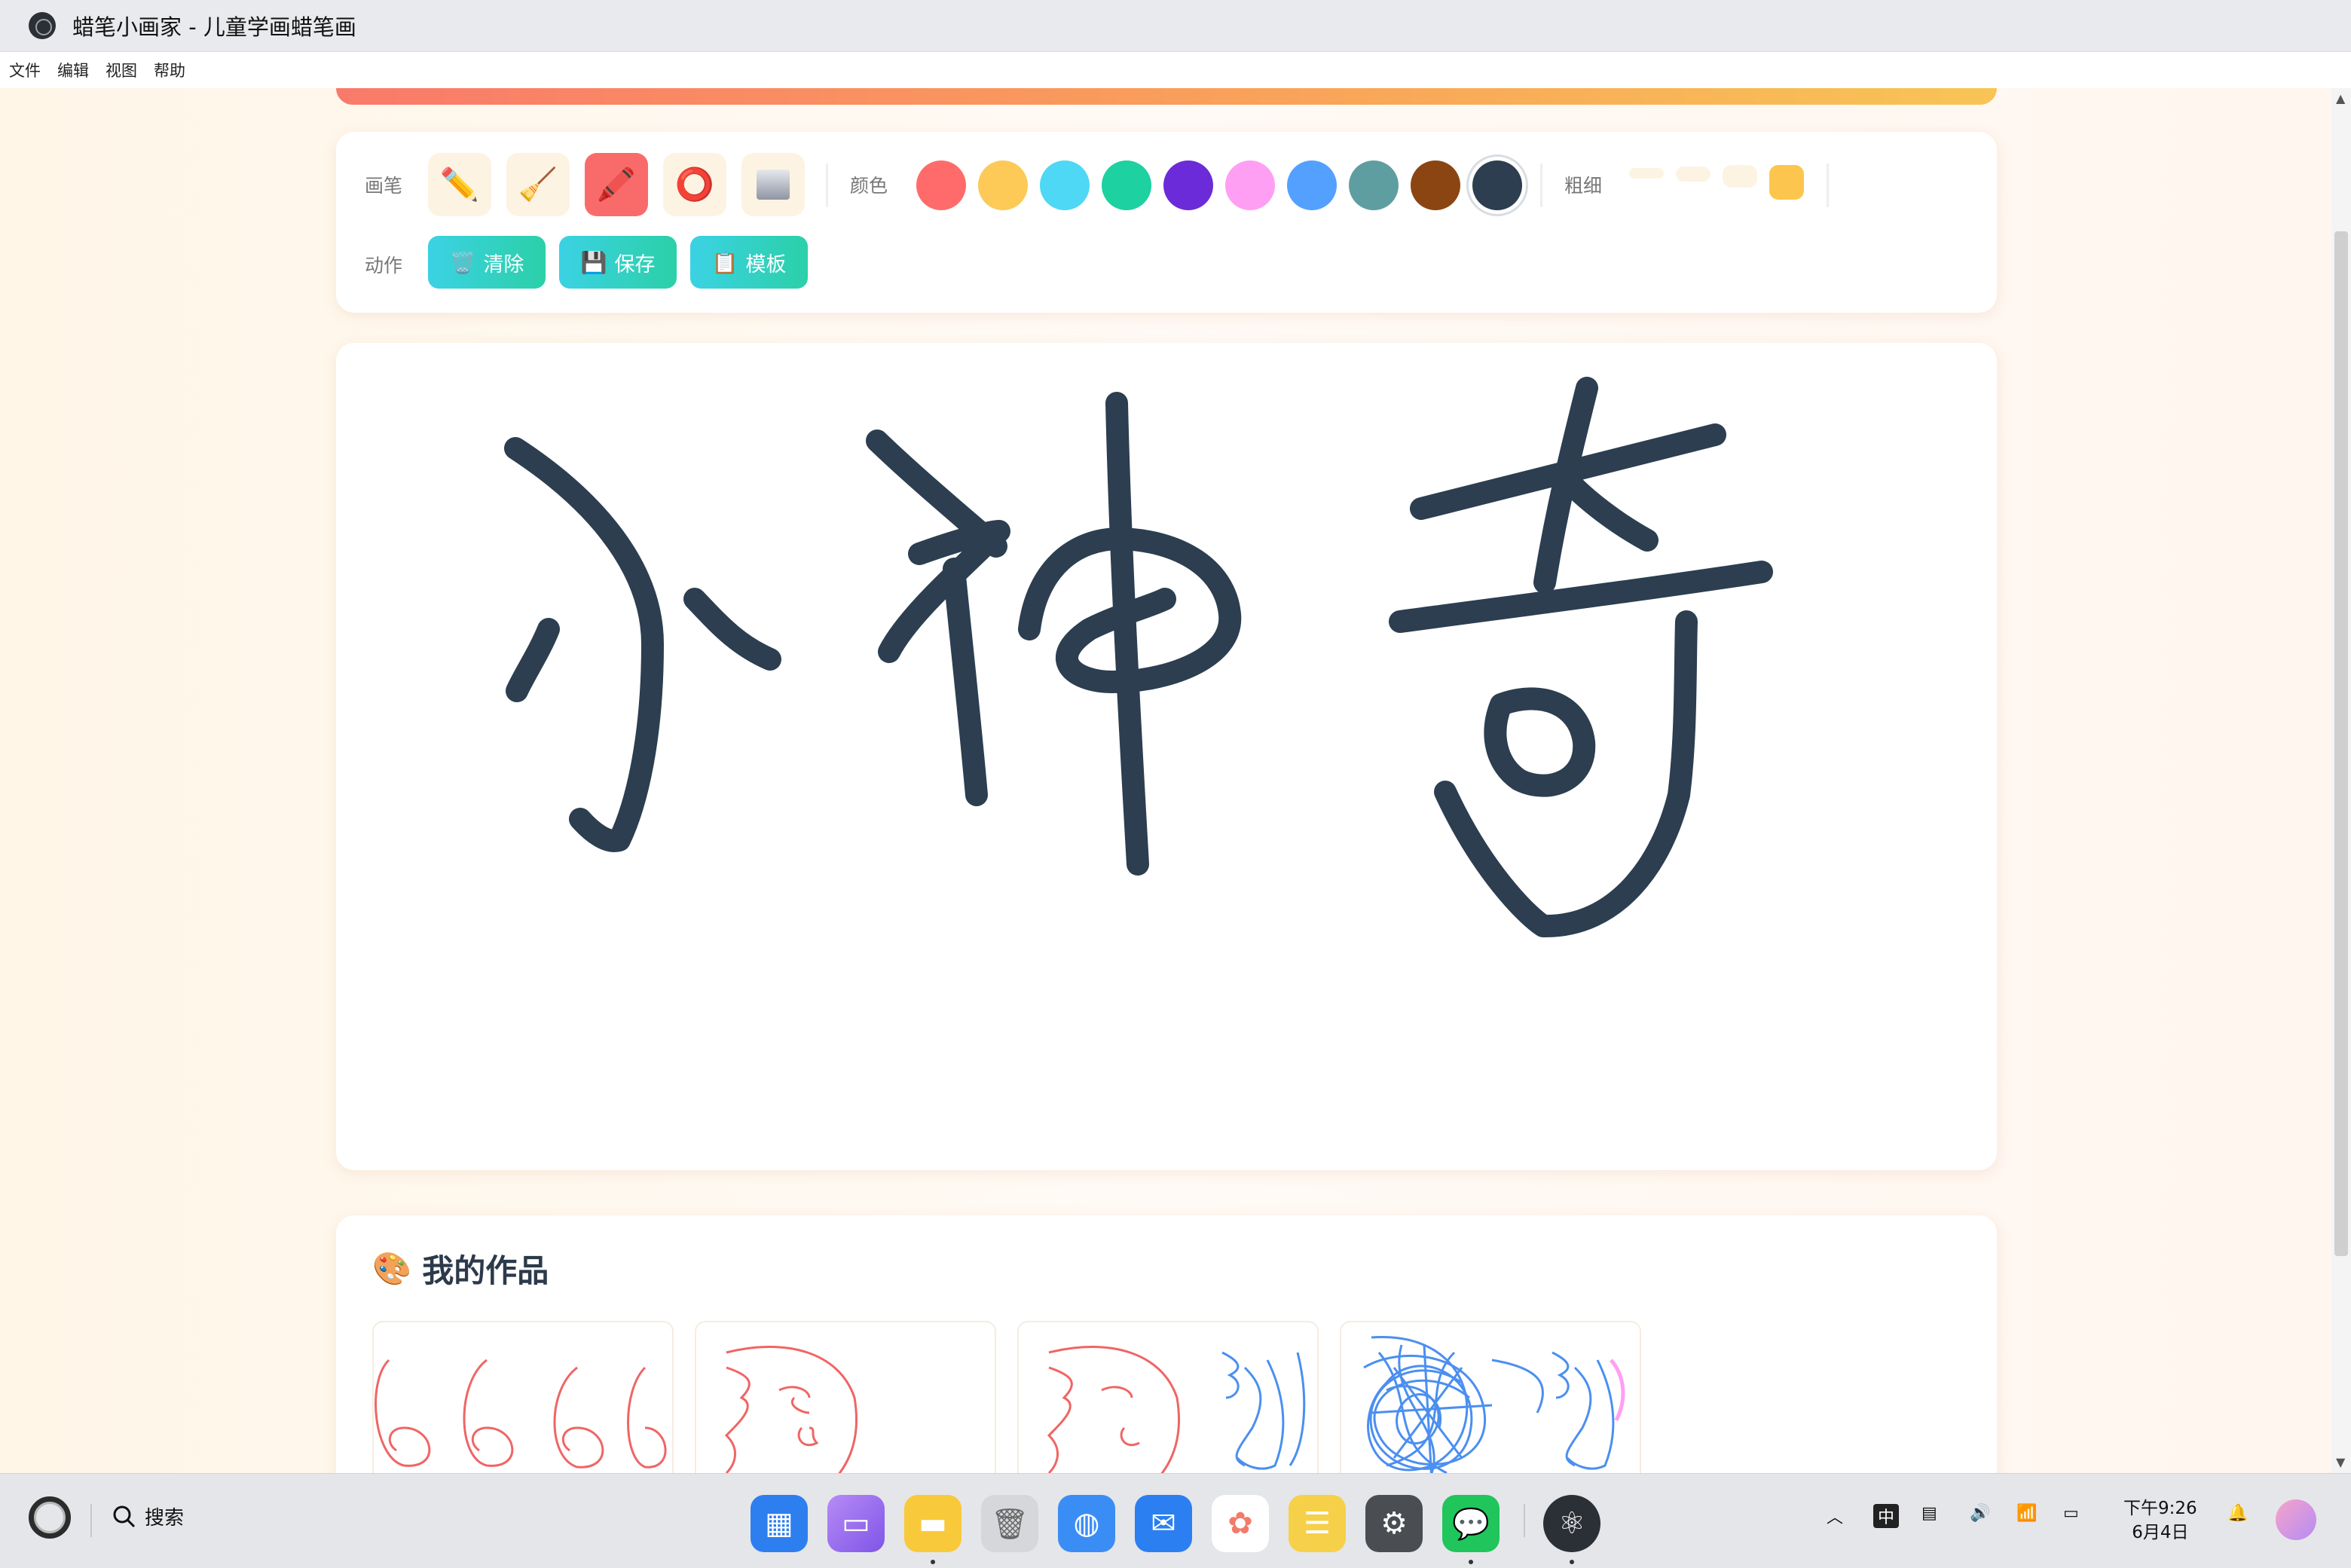 The image size is (2351, 1568). Describe the element at coordinates (124, 1516) in the screenshot. I see `search-icon` at that location.